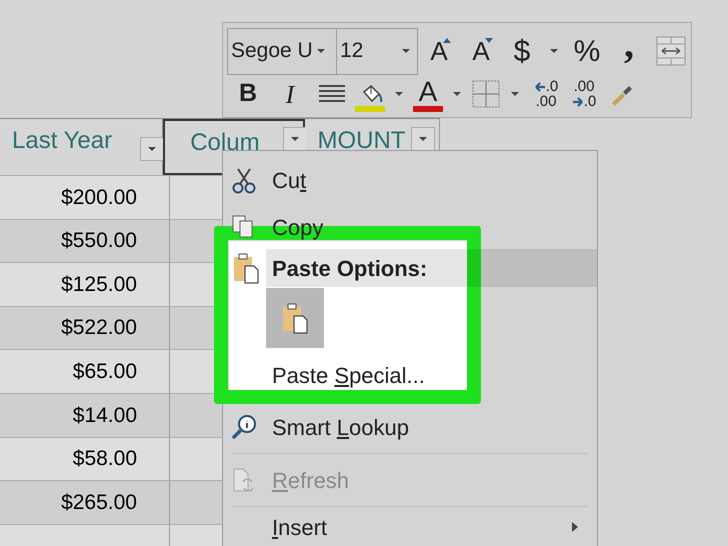  Describe the element at coordinates (62, 141) in the screenshot. I see `header-text: Last Year` at that location.